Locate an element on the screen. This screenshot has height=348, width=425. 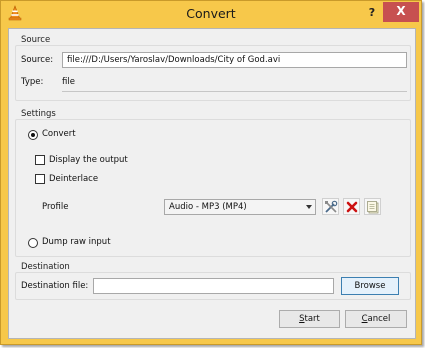
title-bar: Convert ? X is located at coordinates (211, 14).